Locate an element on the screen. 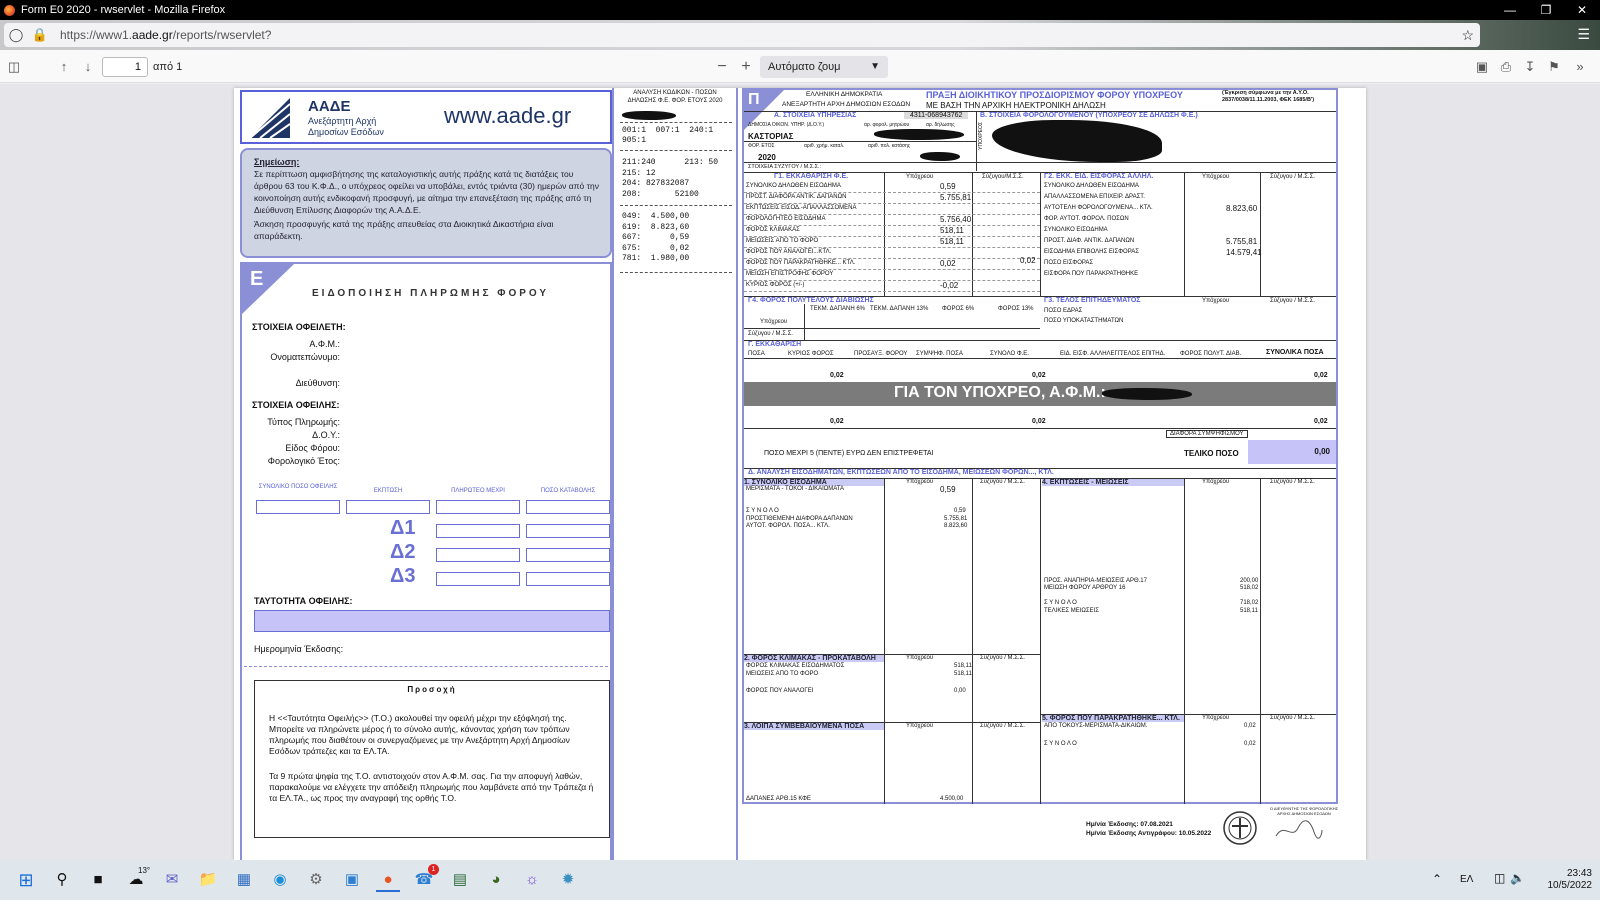 The height and width of the screenshot is (900, 1600). g-column-header: ΠΡΟΣΑΥΞ. ΦΟΡΟΥ is located at coordinates (881, 354).